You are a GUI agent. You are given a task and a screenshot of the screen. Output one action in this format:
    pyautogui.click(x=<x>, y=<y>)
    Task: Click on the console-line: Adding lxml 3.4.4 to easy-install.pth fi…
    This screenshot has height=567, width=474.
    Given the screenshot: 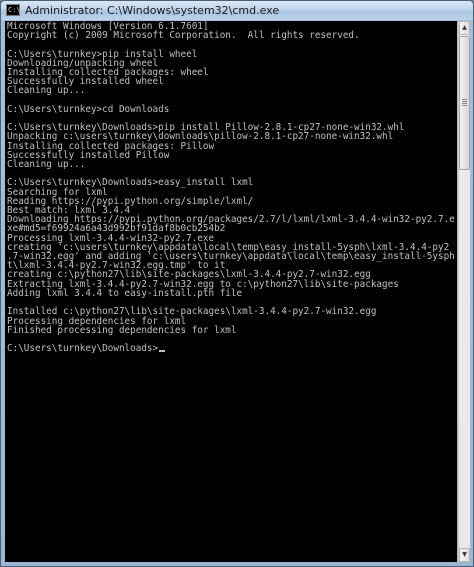 What is the action you would take?
    pyautogui.click(x=125, y=293)
    